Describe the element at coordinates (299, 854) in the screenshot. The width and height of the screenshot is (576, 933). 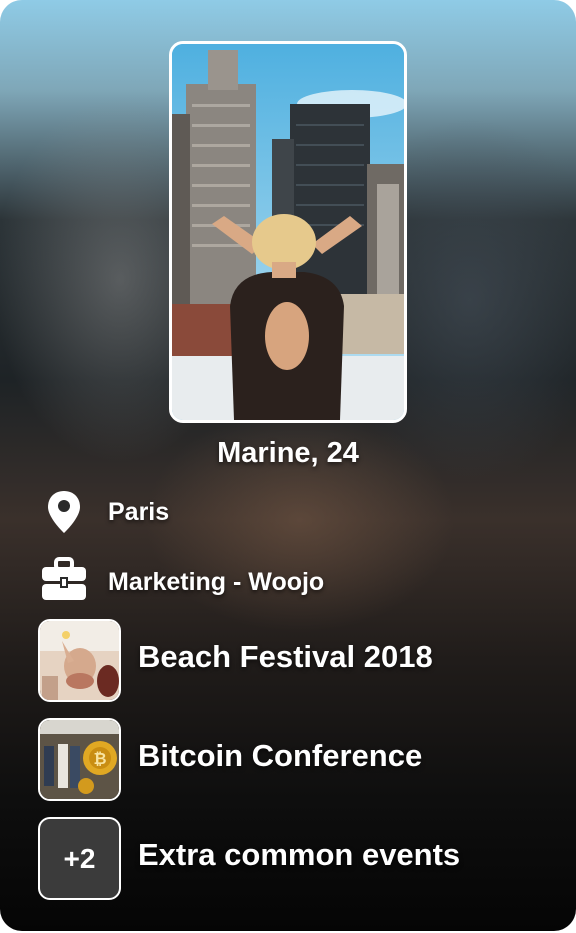
I see `event-label: Extra common events` at that location.